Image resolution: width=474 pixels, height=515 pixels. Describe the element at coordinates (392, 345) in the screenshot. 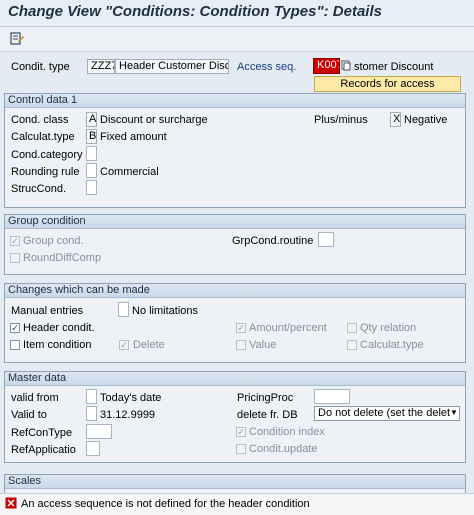

I see `calc-type-change-label: Calculat.type` at that location.